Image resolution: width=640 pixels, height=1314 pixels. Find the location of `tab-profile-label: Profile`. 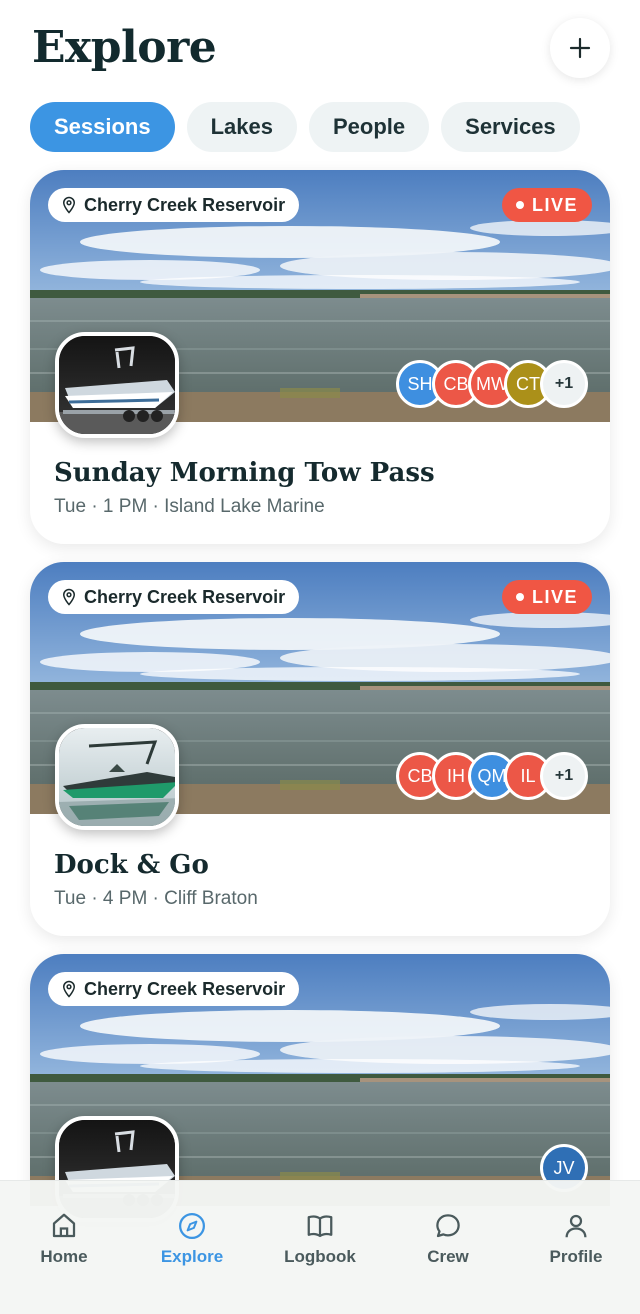

tab-profile-label: Profile is located at coordinates (576, 1256).